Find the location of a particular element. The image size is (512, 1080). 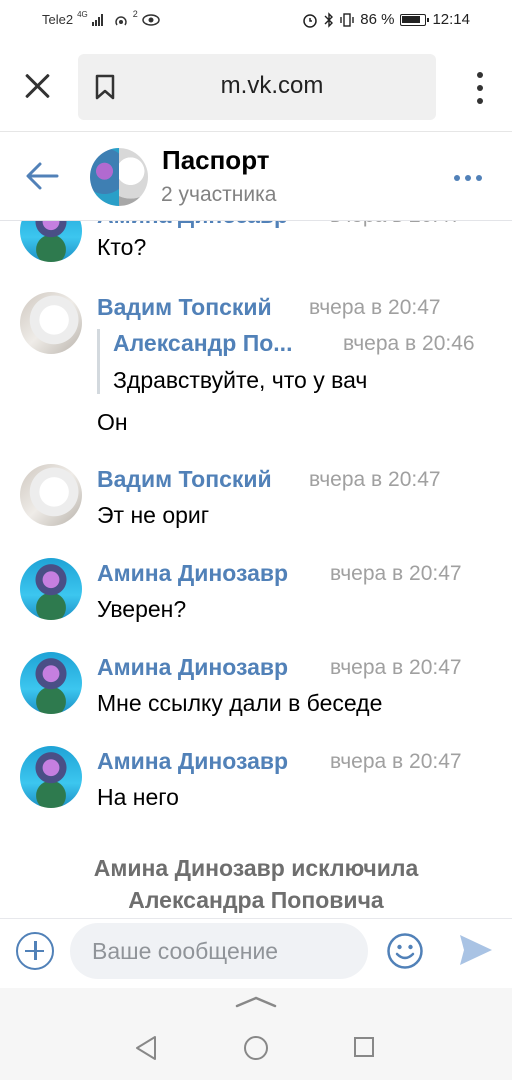

quote-time: вчера в 20:46 is located at coordinates (409, 343).